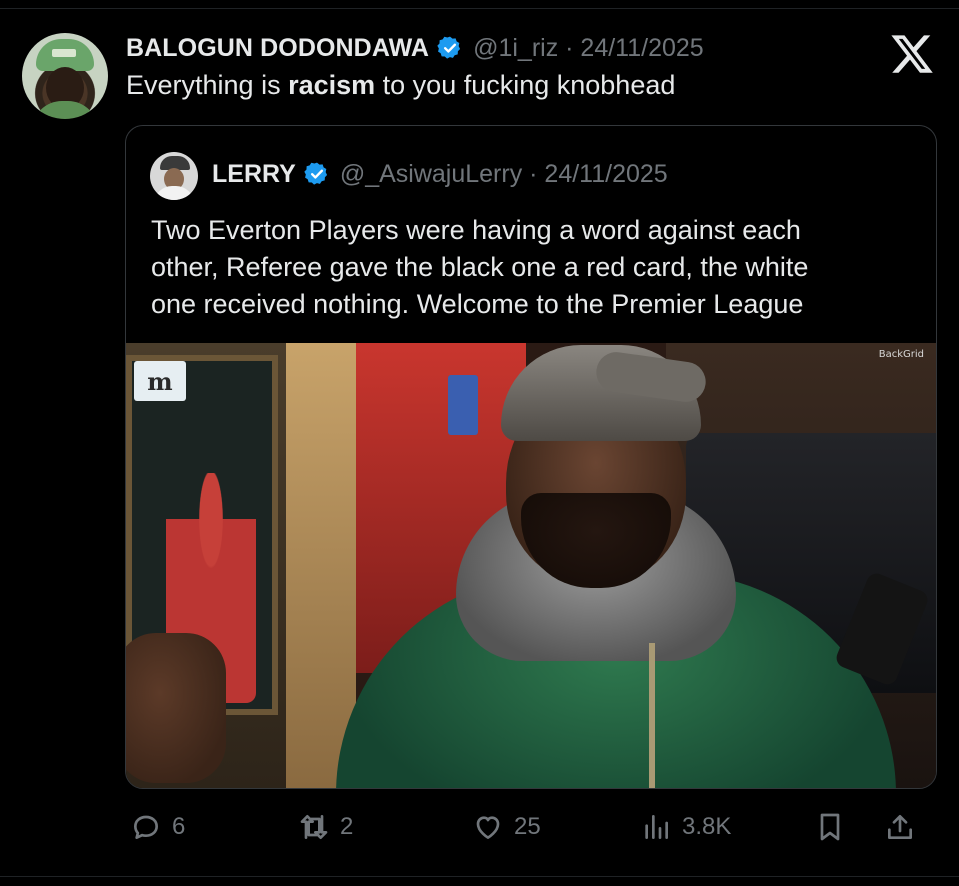 The width and height of the screenshot is (959, 886). Describe the element at coordinates (488, 827) in the screenshot. I see `like-icon` at that location.